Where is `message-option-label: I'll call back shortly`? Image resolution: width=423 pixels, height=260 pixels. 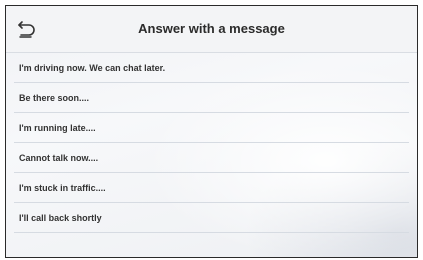 message-option-label: I'll call back shortly is located at coordinates (60, 217).